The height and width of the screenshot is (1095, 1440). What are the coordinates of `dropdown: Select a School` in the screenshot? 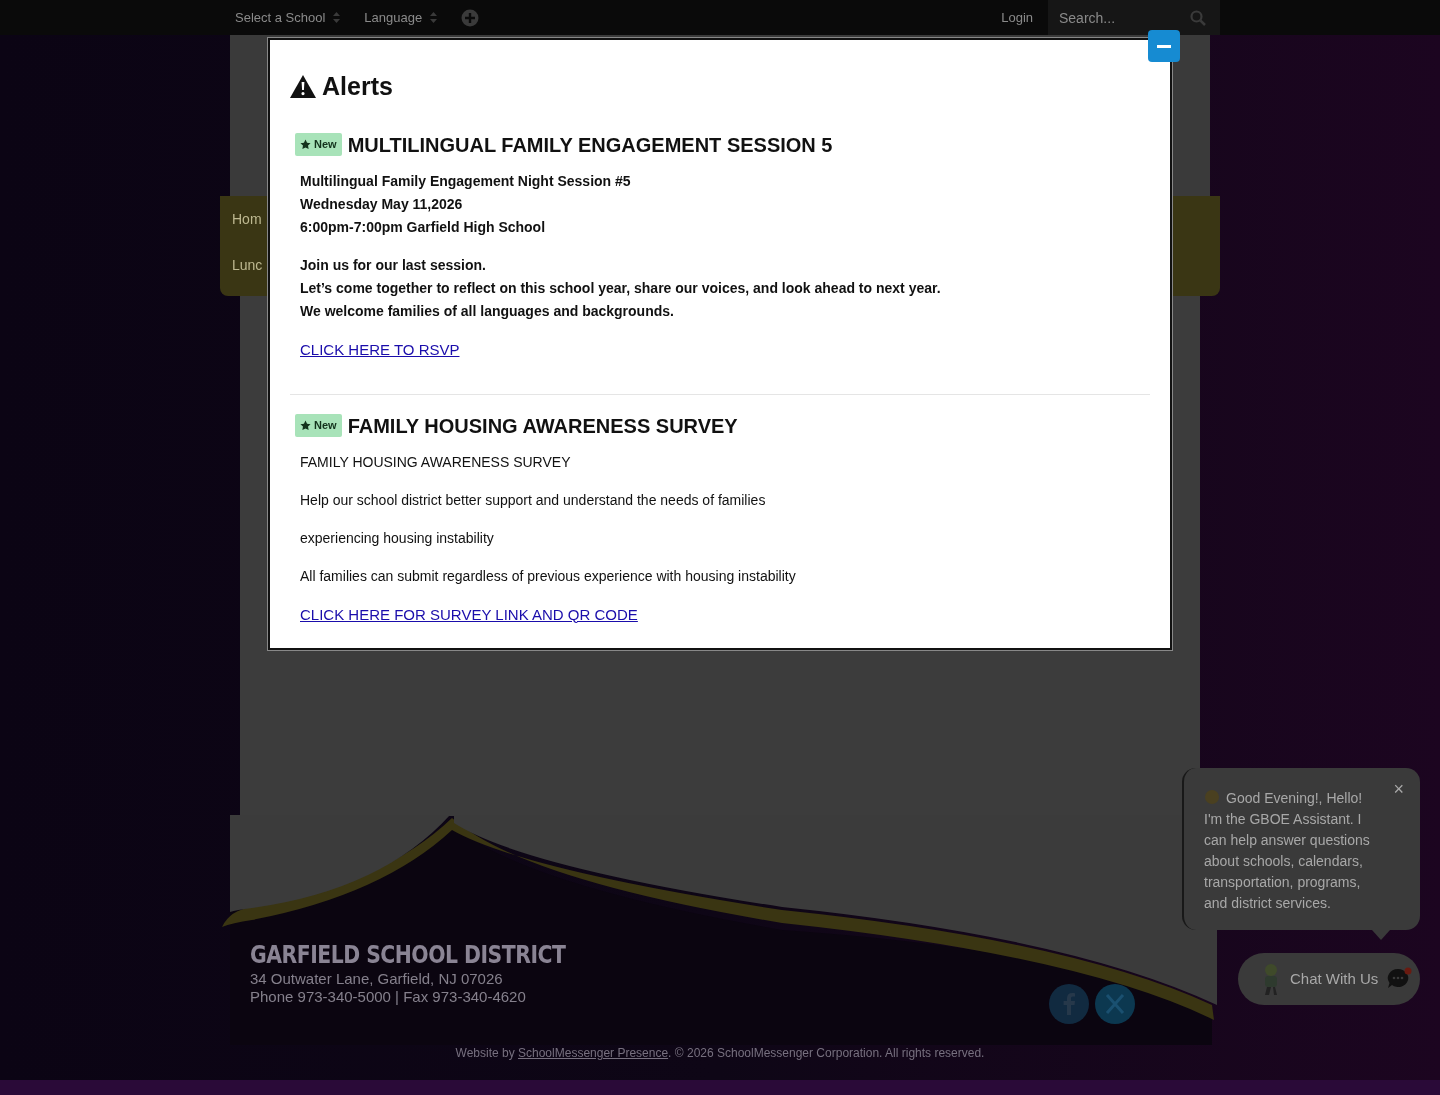 It's located at (288, 17).